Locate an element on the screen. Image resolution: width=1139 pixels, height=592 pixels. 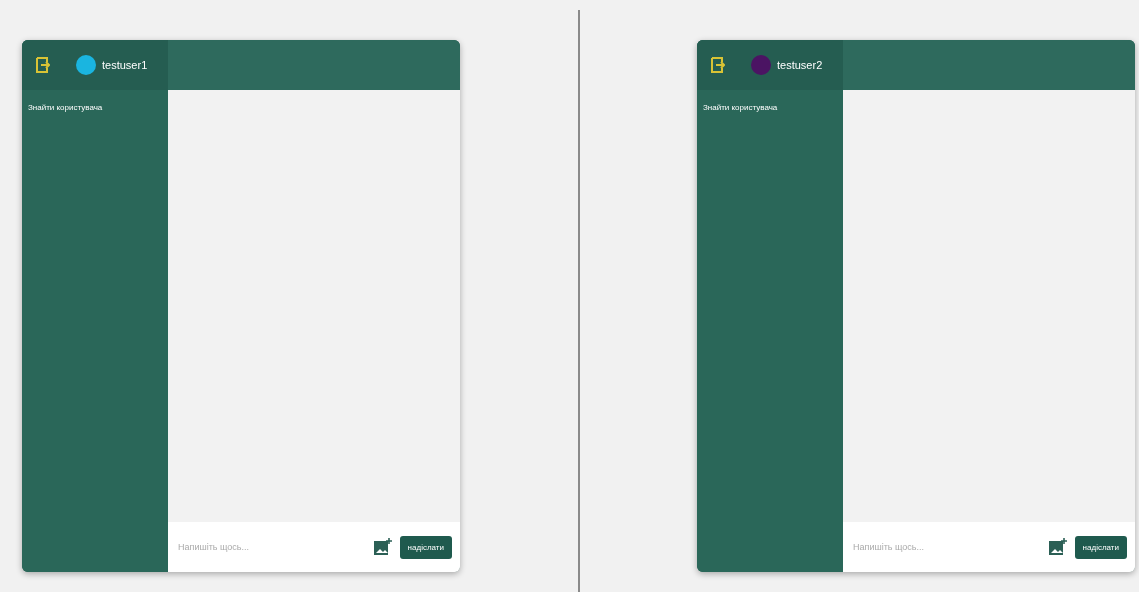
username: testuser1 is located at coordinates (125, 65).